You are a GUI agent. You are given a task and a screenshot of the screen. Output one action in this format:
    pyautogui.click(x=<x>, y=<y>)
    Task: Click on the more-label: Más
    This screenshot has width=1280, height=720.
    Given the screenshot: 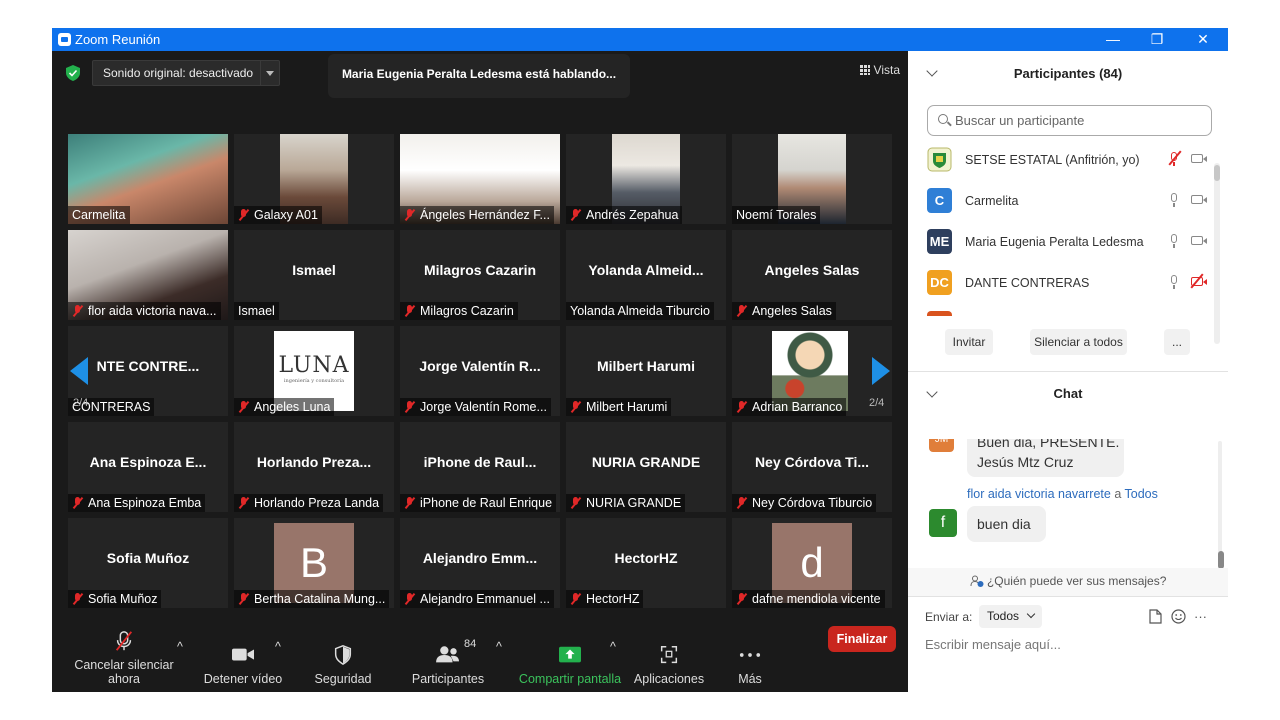 What is the action you would take?
    pyautogui.click(x=750, y=679)
    